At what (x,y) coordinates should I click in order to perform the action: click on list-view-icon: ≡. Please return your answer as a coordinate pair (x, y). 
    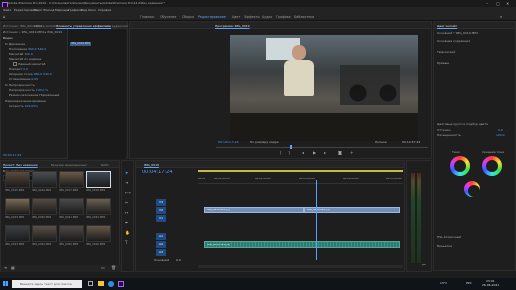
    Looking at the image, I should click on (5, 268).